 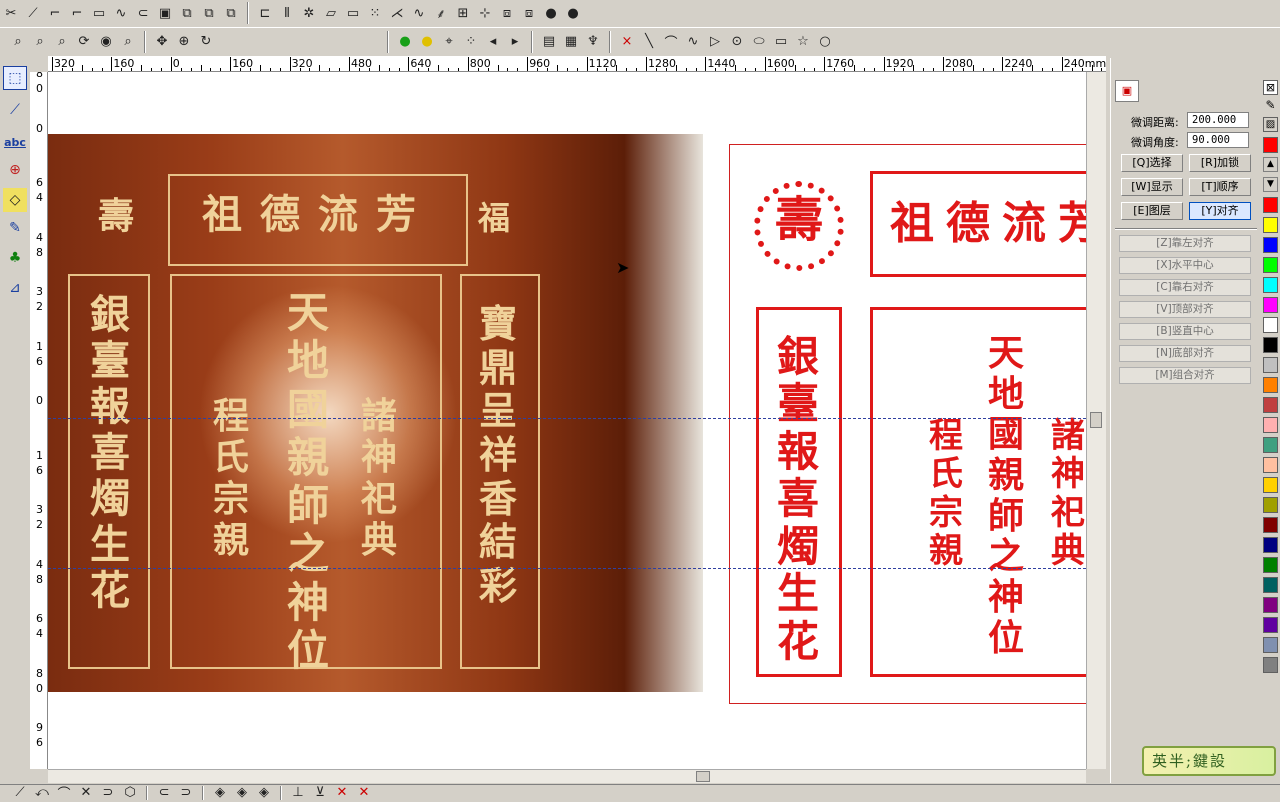 I want to click on redraw-icon: ↻, so click(x=206, y=42).